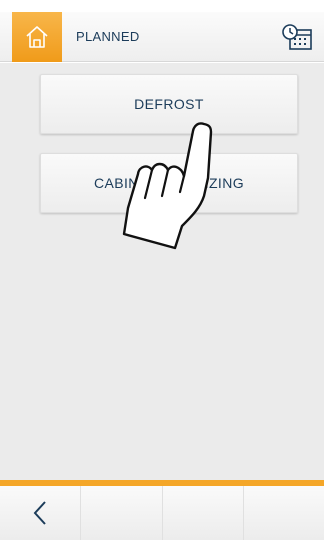 The image size is (324, 540). I want to click on footer-bar, so click(162, 513).